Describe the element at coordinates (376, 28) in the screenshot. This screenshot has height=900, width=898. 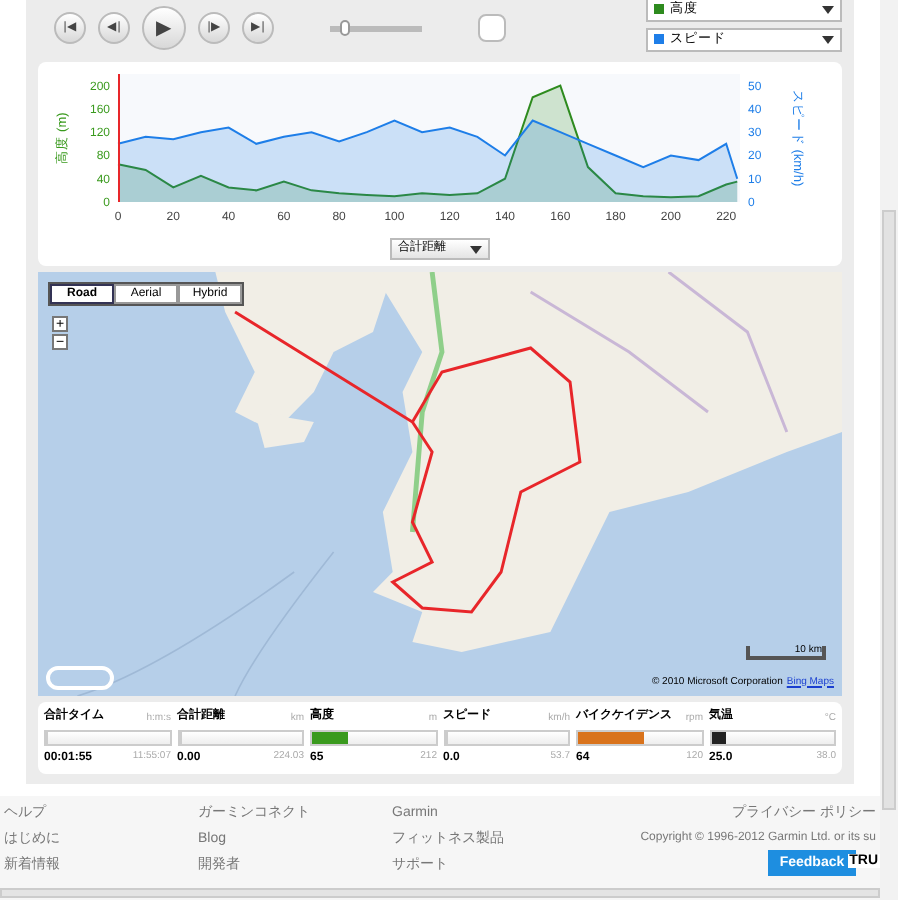
I see `speed-slider` at that location.